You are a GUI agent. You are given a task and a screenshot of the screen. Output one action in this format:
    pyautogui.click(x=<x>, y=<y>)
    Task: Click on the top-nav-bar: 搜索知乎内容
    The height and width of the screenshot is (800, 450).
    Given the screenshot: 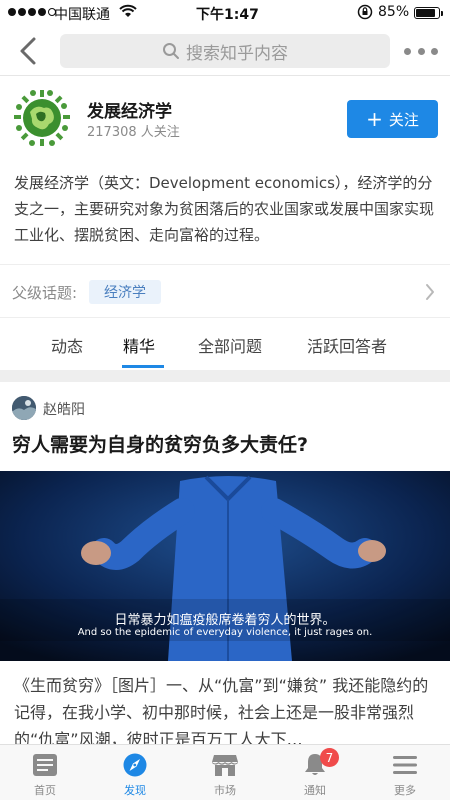 What is the action you would take?
    pyautogui.click(x=225, y=51)
    